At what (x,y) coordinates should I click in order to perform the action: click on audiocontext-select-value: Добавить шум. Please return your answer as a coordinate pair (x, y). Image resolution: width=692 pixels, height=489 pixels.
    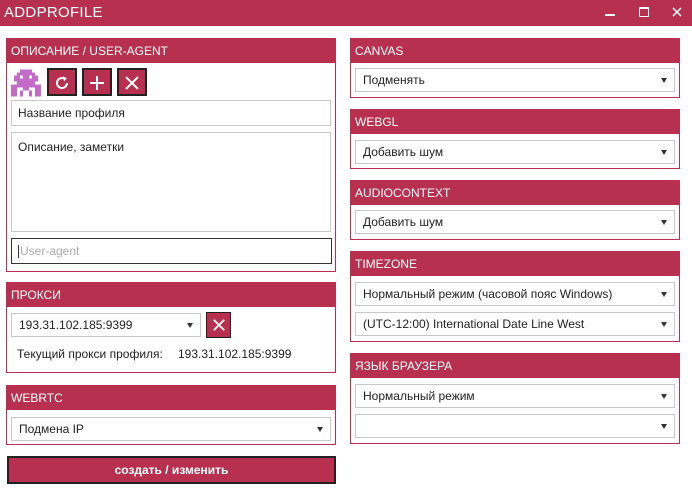
    Looking at the image, I should click on (403, 222).